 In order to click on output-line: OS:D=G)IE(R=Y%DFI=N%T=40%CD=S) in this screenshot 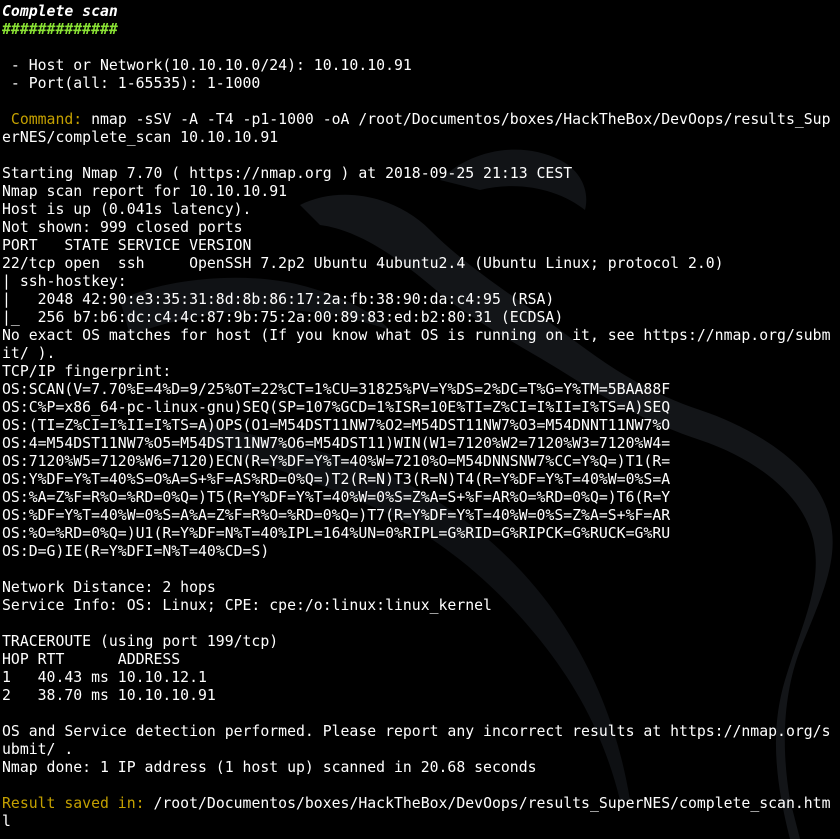, I will do `click(136, 551)`.